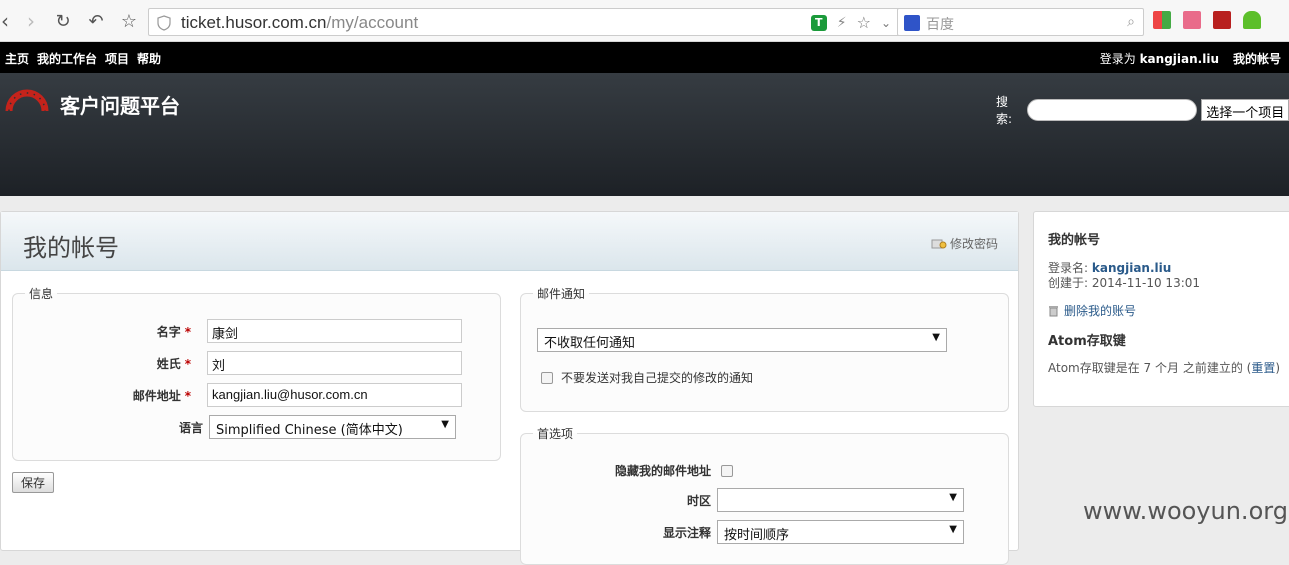 The height and width of the screenshot is (565, 1289). What do you see at coordinates (334, 331) in the screenshot?
I see `firstname-field: 康剑` at bounding box center [334, 331].